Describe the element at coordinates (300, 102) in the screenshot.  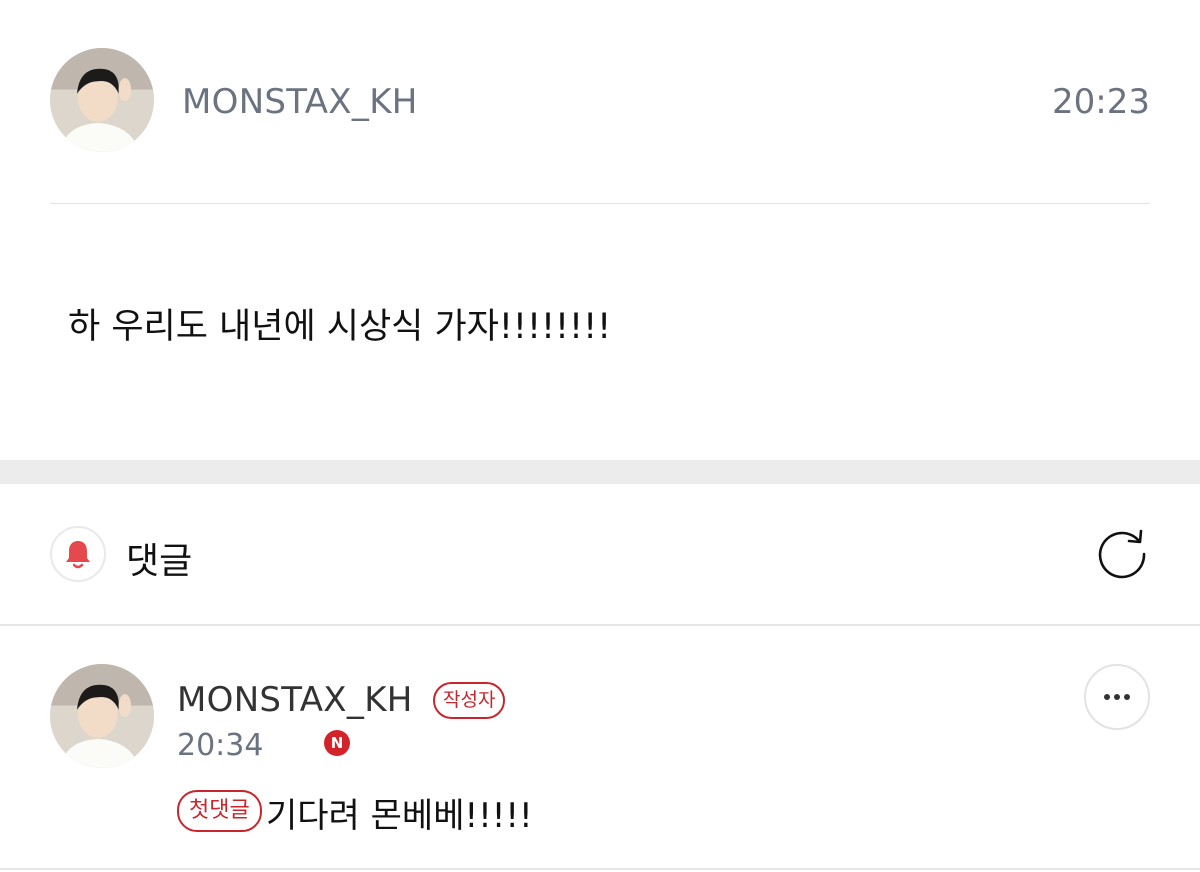
I see `post-author-name: MONSTAX_KH` at that location.